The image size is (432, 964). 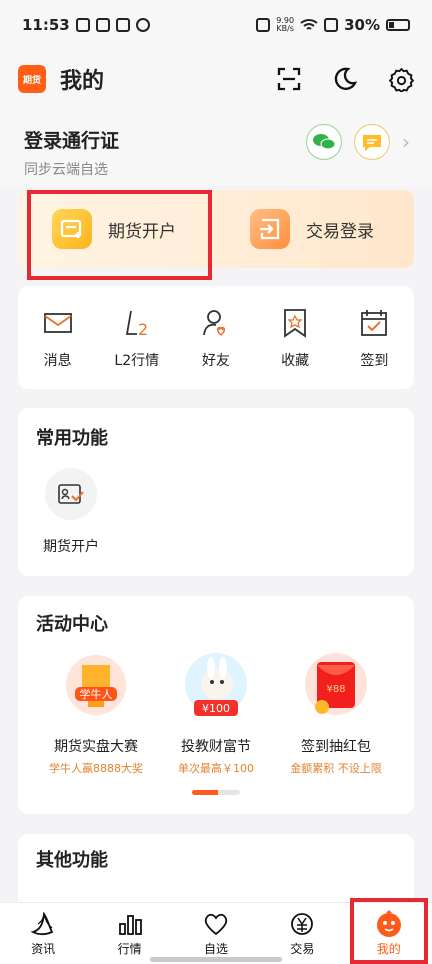 I want to click on id-card-icon, so click(x=71, y=494).